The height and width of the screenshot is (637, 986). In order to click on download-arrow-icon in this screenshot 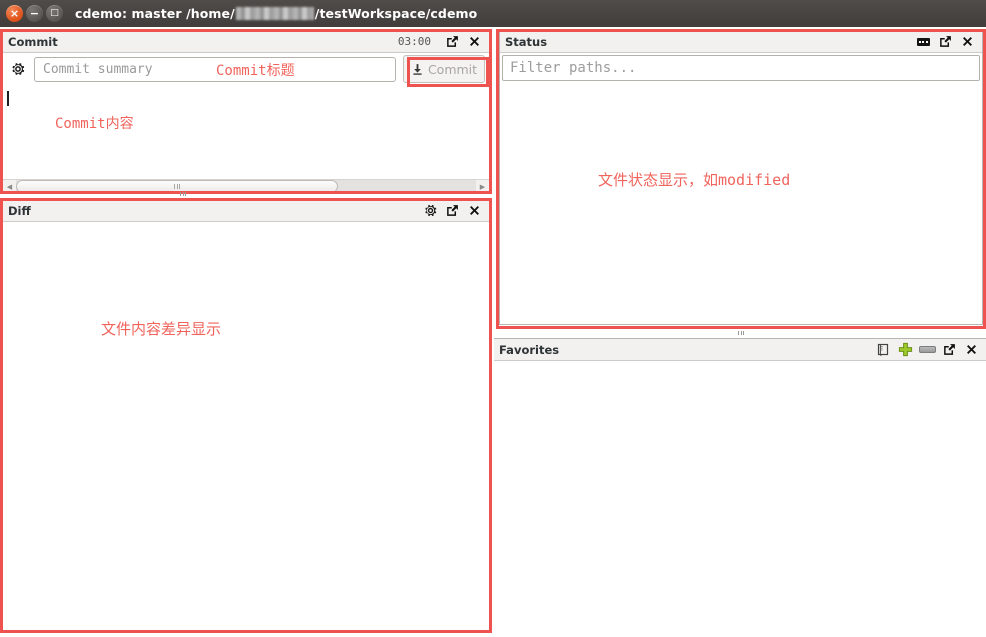, I will do `click(417, 69)`.